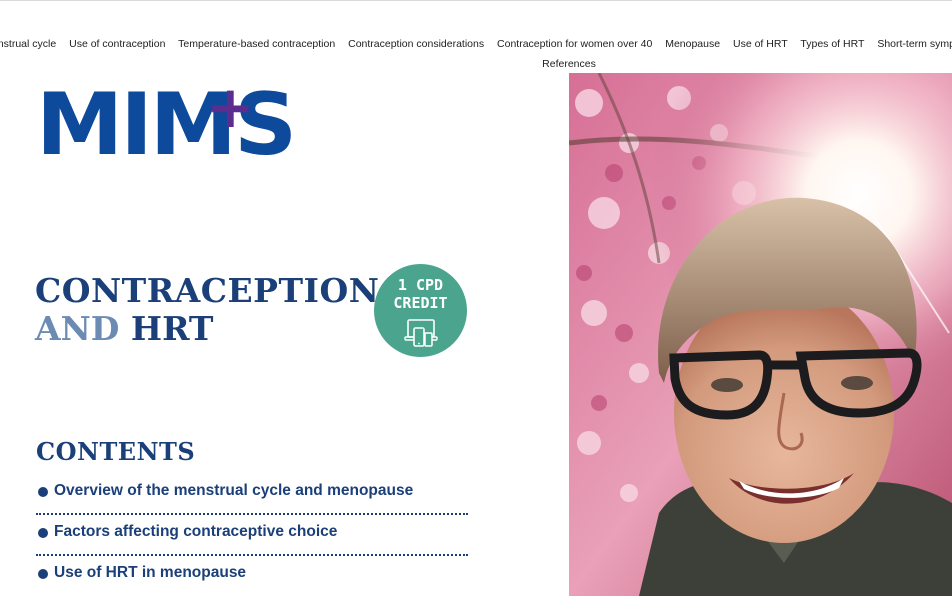  I want to click on contents-item: Use of HRT in menopause, so click(252, 576).